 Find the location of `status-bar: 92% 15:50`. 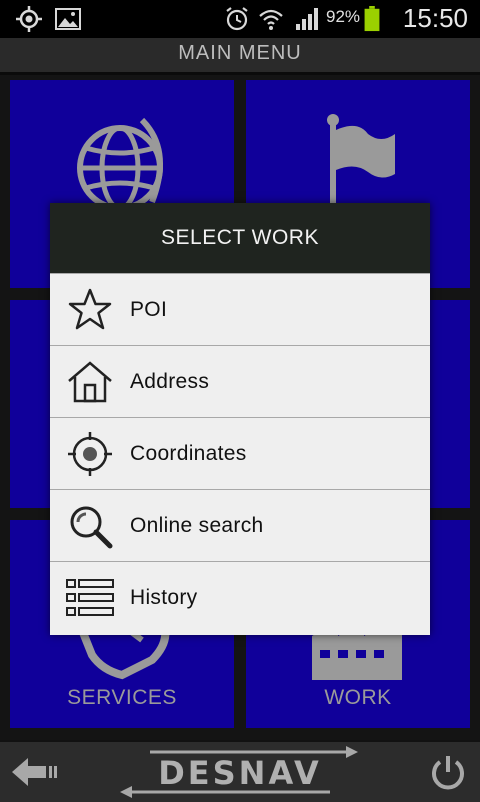

status-bar: 92% 15:50 is located at coordinates (240, 19).